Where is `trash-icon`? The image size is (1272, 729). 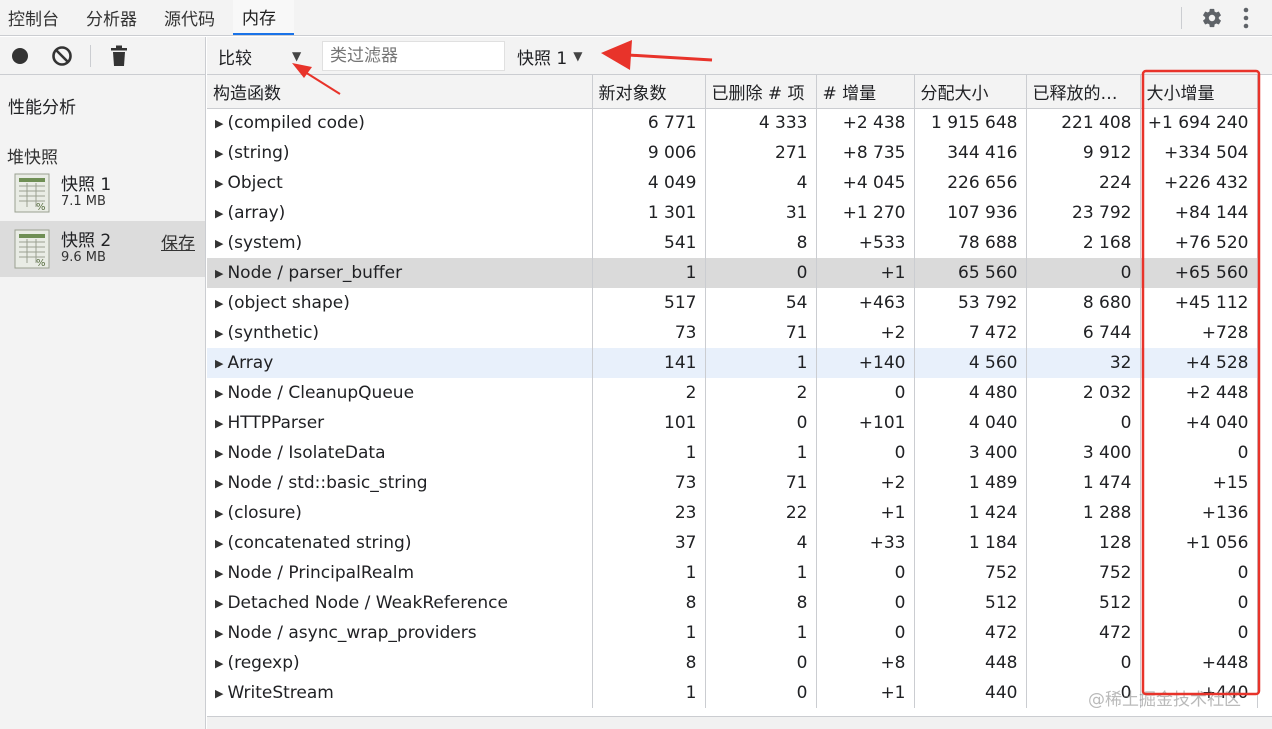 trash-icon is located at coordinates (119, 56).